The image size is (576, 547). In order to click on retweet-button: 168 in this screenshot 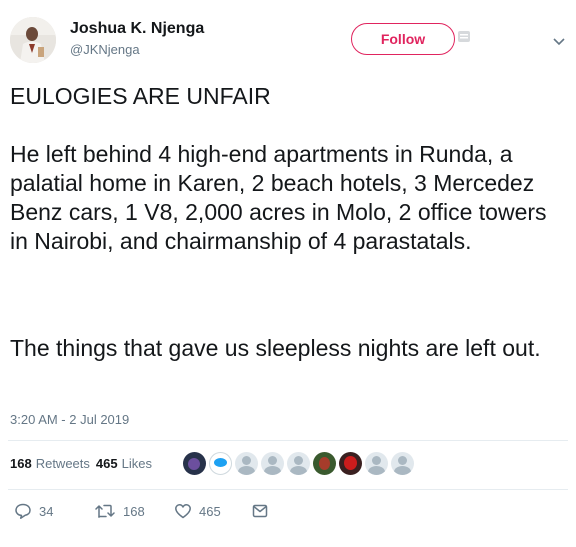, I will do `click(119, 511)`.